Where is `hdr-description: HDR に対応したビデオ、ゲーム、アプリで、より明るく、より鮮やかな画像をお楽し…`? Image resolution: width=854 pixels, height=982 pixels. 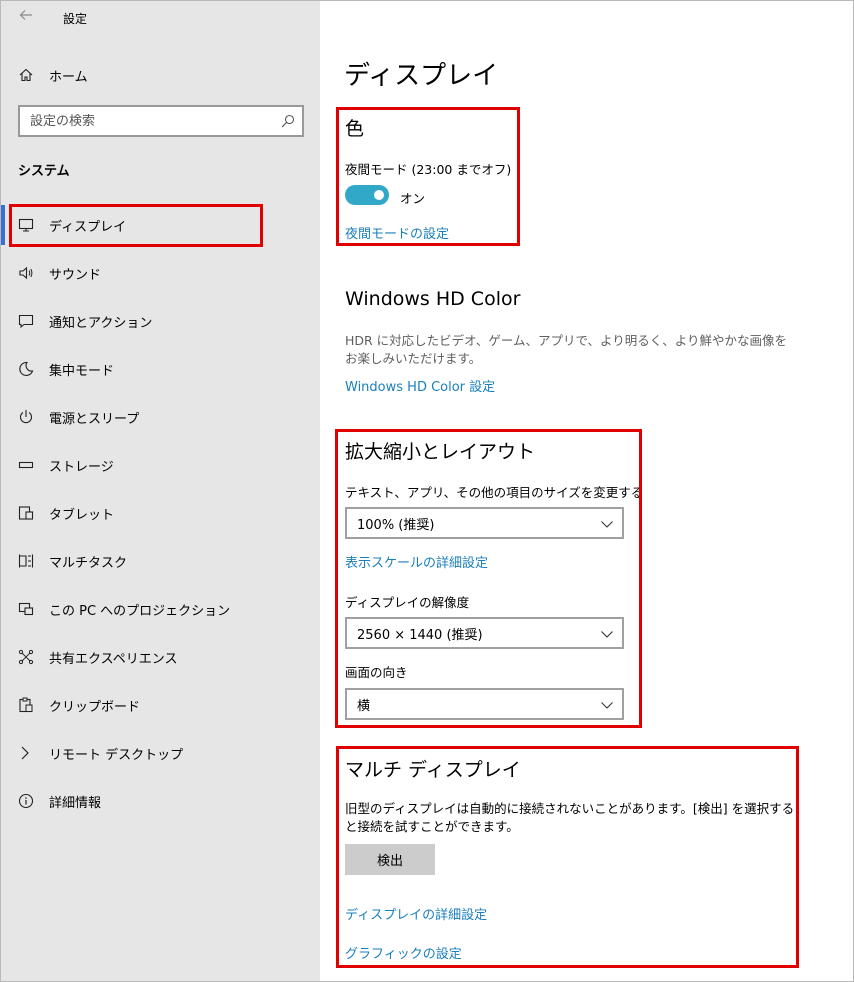 hdr-description: HDR に対応したビデオ、ゲーム、アプリで、より明るく、より鮮やかな画像をお楽し… is located at coordinates (566, 349).